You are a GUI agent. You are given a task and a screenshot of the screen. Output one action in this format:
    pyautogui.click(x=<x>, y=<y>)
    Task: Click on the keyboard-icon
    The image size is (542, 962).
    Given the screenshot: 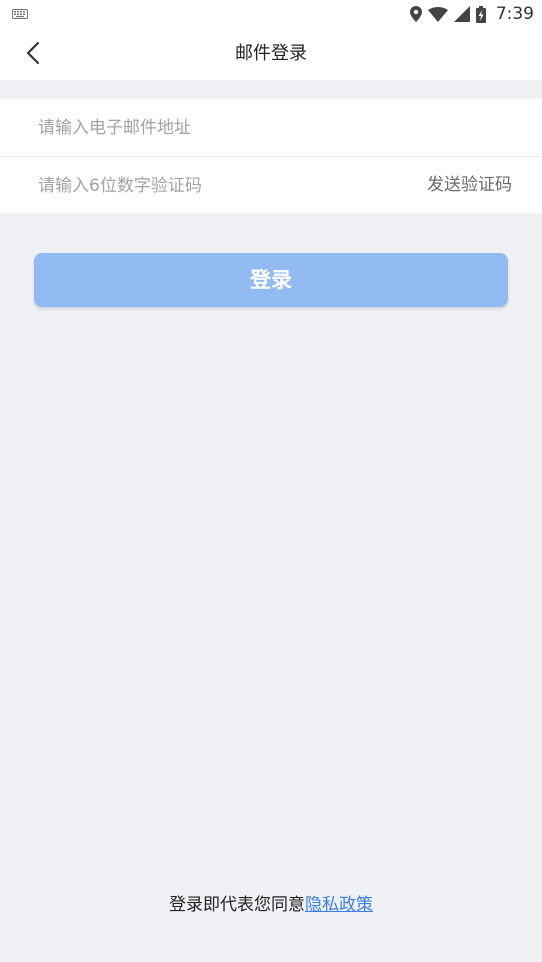 What is the action you would take?
    pyautogui.click(x=20, y=14)
    